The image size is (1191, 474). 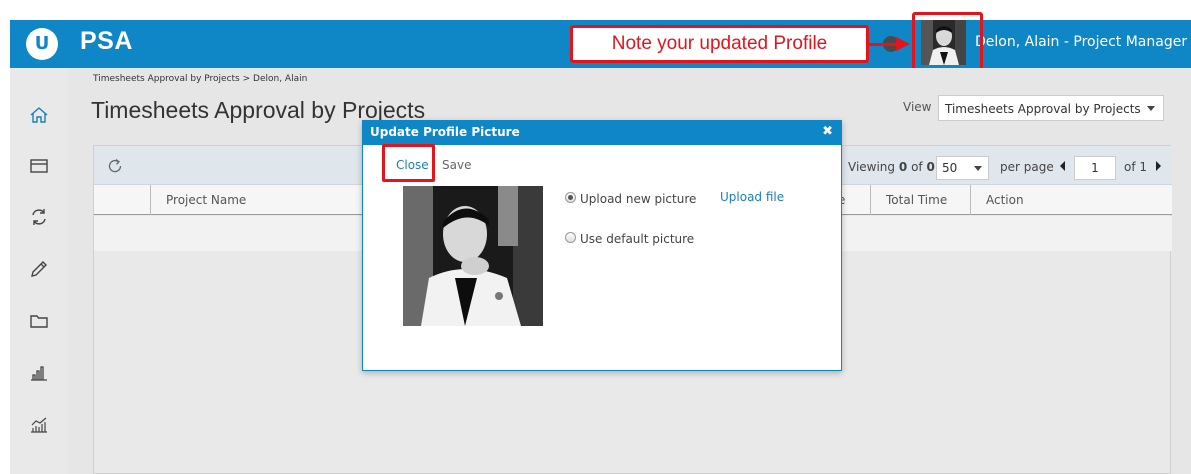 I want to click on nav-cycle, so click(x=39, y=217).